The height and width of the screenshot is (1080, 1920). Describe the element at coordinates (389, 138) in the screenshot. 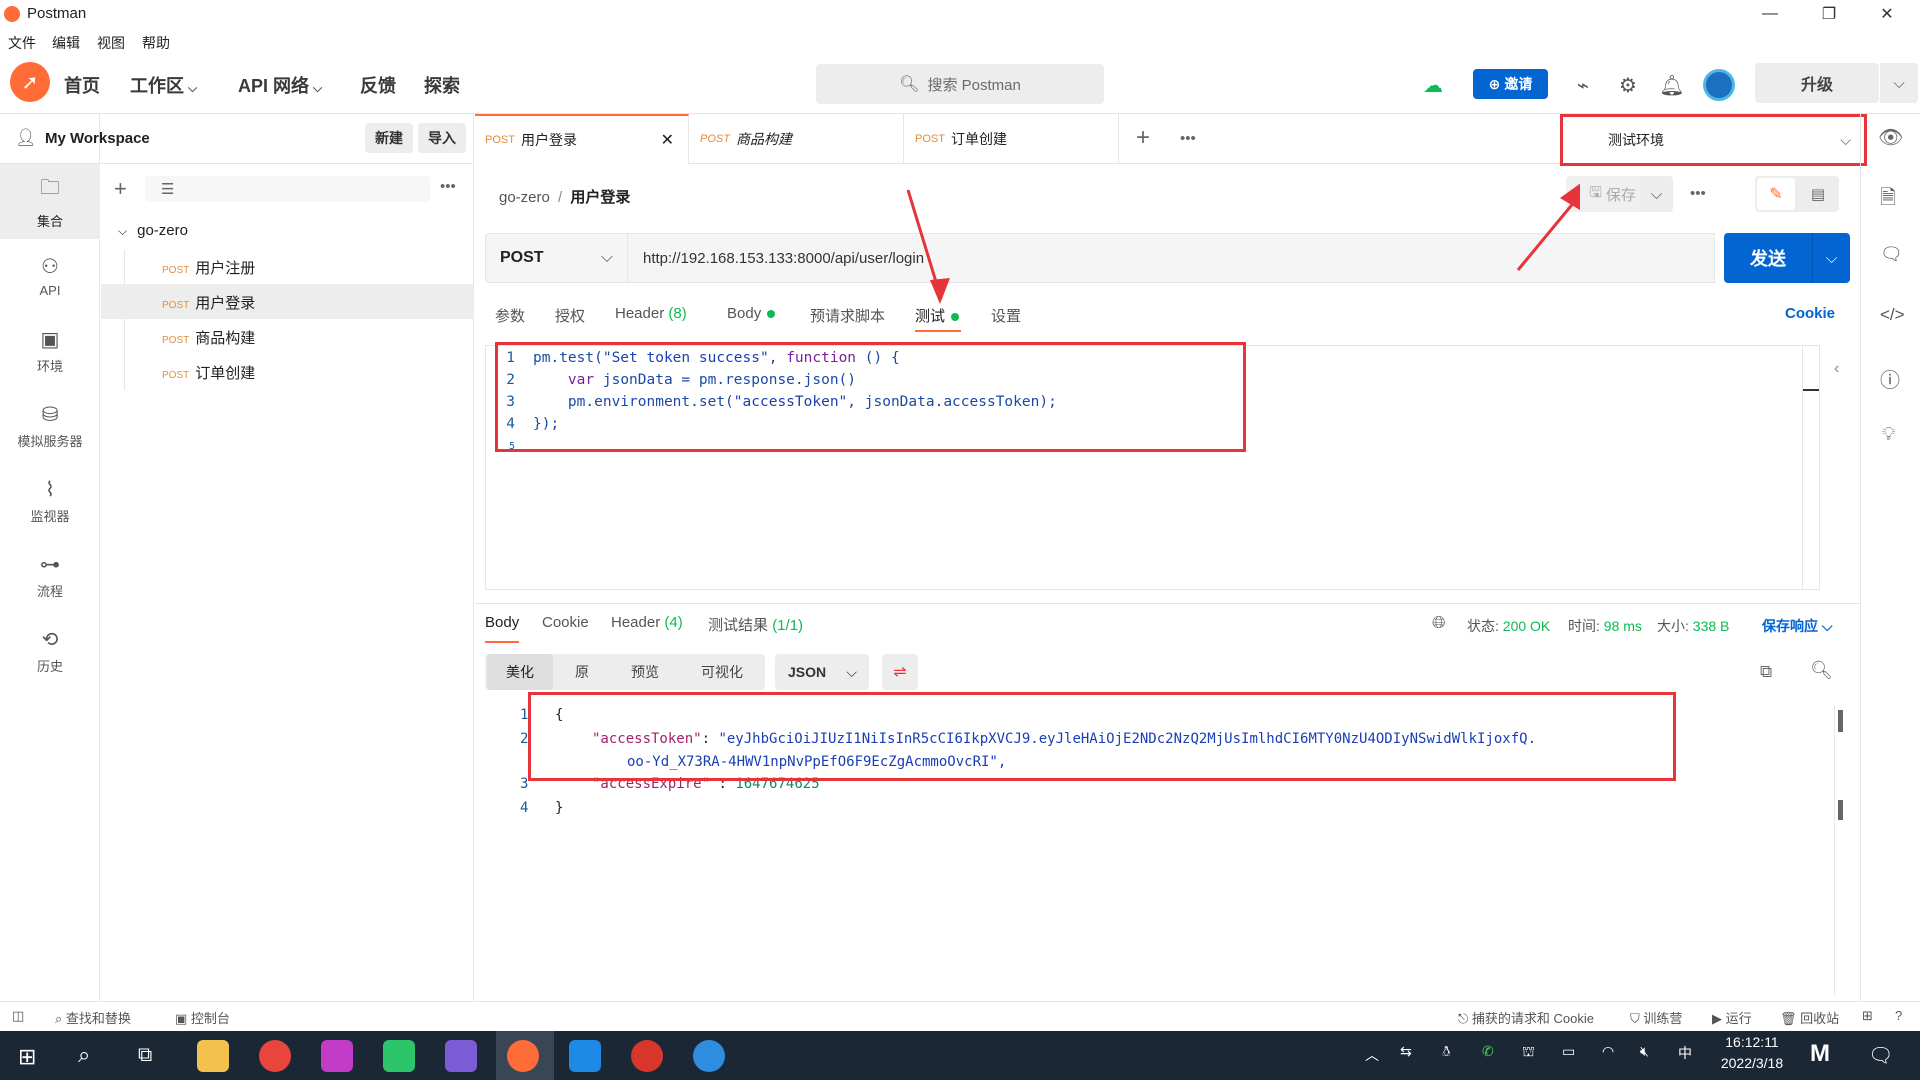

I see `new-button: 新建` at that location.